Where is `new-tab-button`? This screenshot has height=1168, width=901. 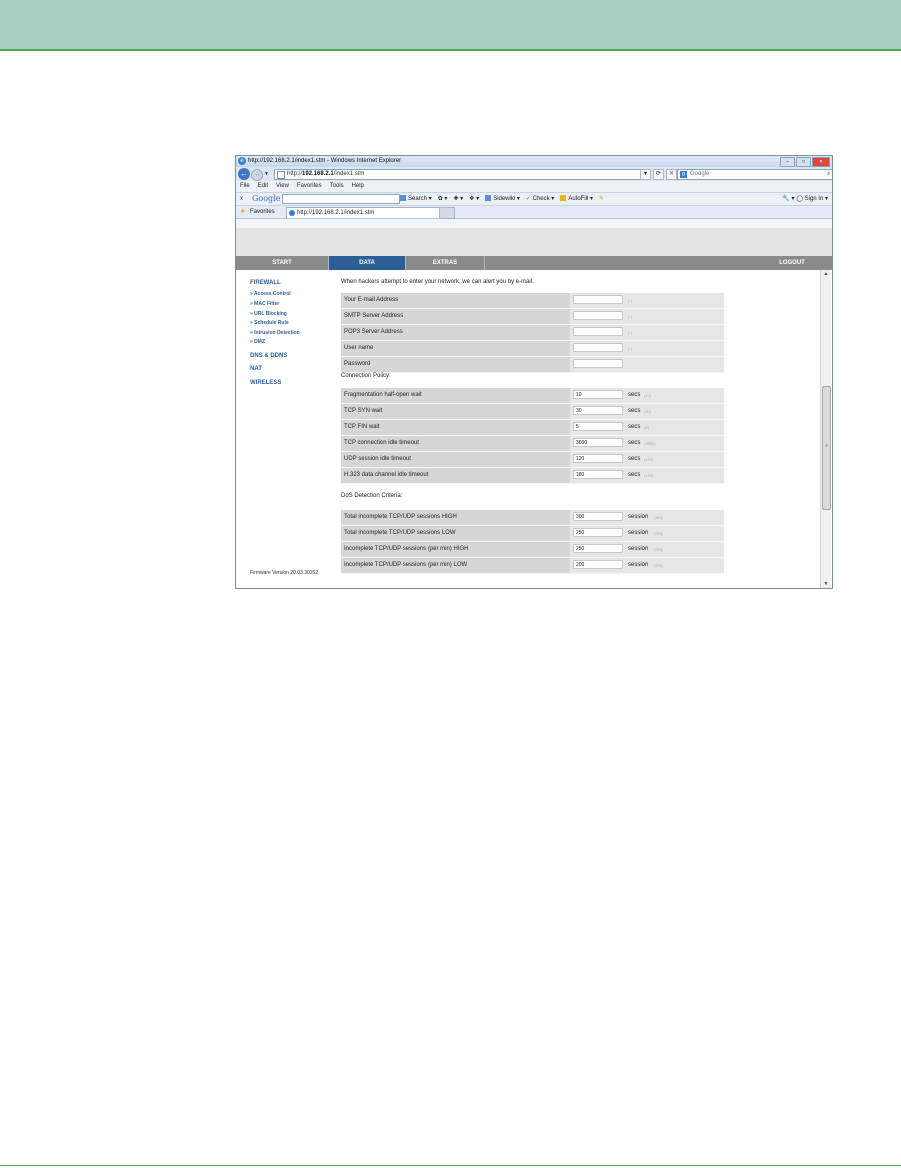 new-tab-button is located at coordinates (447, 213).